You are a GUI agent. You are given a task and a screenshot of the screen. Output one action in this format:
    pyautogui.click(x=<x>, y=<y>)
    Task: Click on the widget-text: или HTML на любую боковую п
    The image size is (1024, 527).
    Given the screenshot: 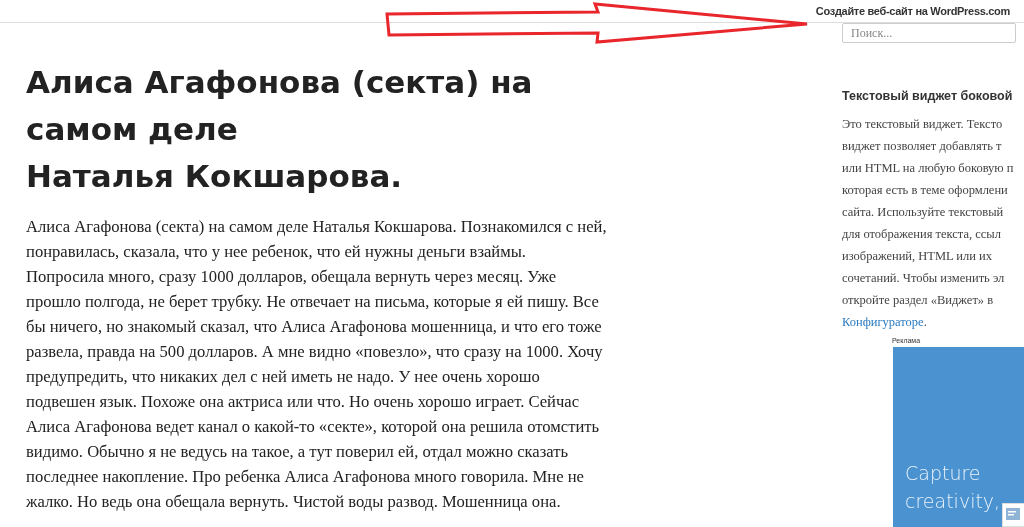 What is the action you would take?
    pyautogui.click(x=928, y=168)
    